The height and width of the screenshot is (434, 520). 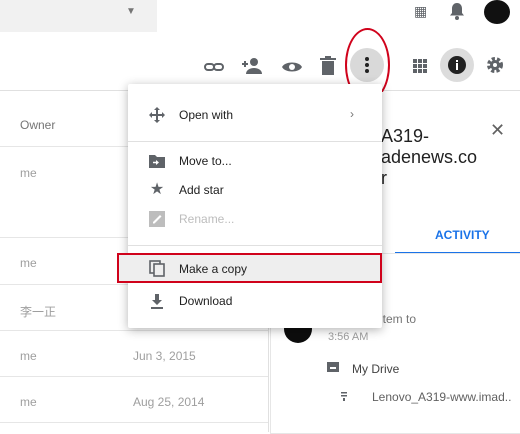 What do you see at coordinates (457, 65) in the screenshot?
I see `info-icon` at bounding box center [457, 65].